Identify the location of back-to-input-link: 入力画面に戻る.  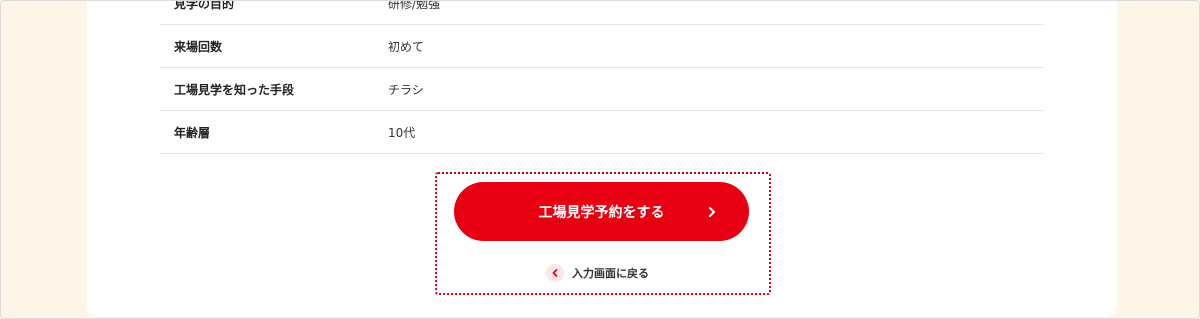
(597, 273).